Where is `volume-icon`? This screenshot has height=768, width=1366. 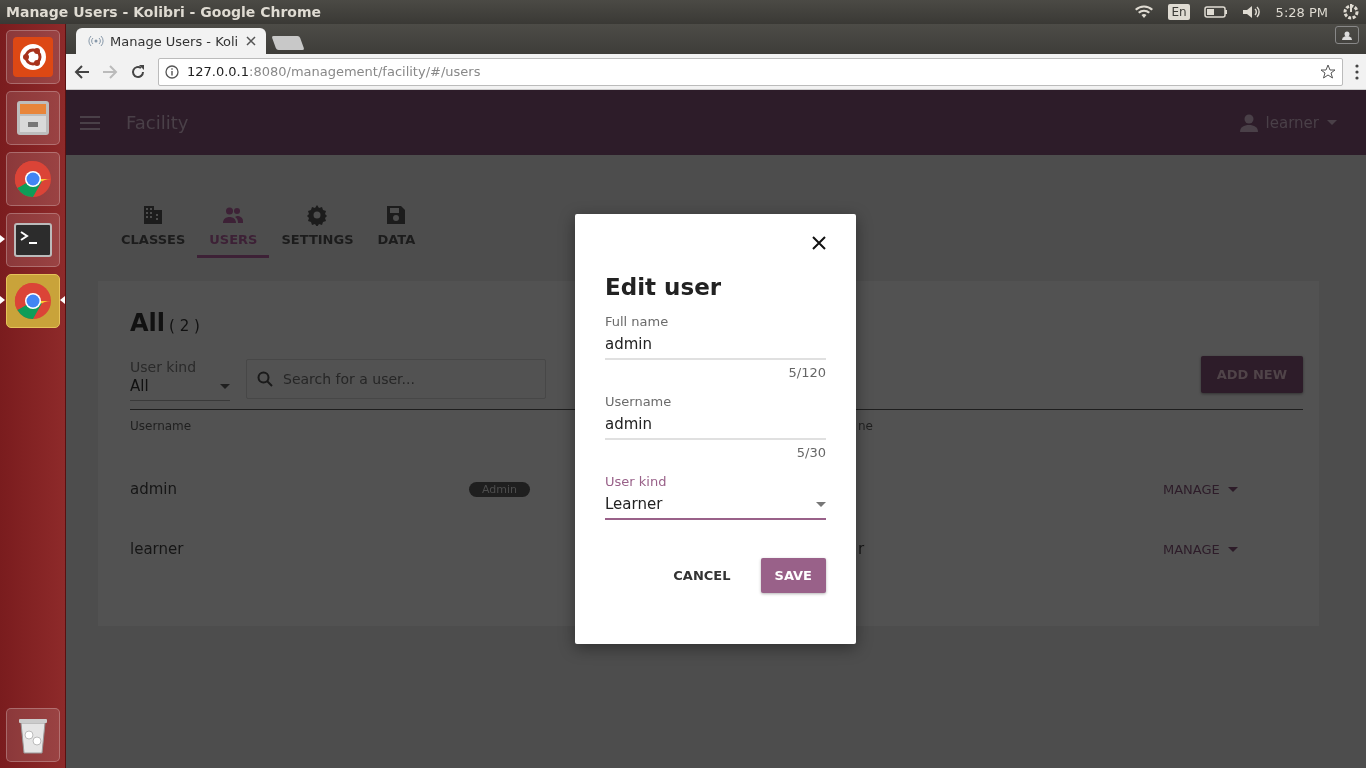 volume-icon is located at coordinates (1251, 12).